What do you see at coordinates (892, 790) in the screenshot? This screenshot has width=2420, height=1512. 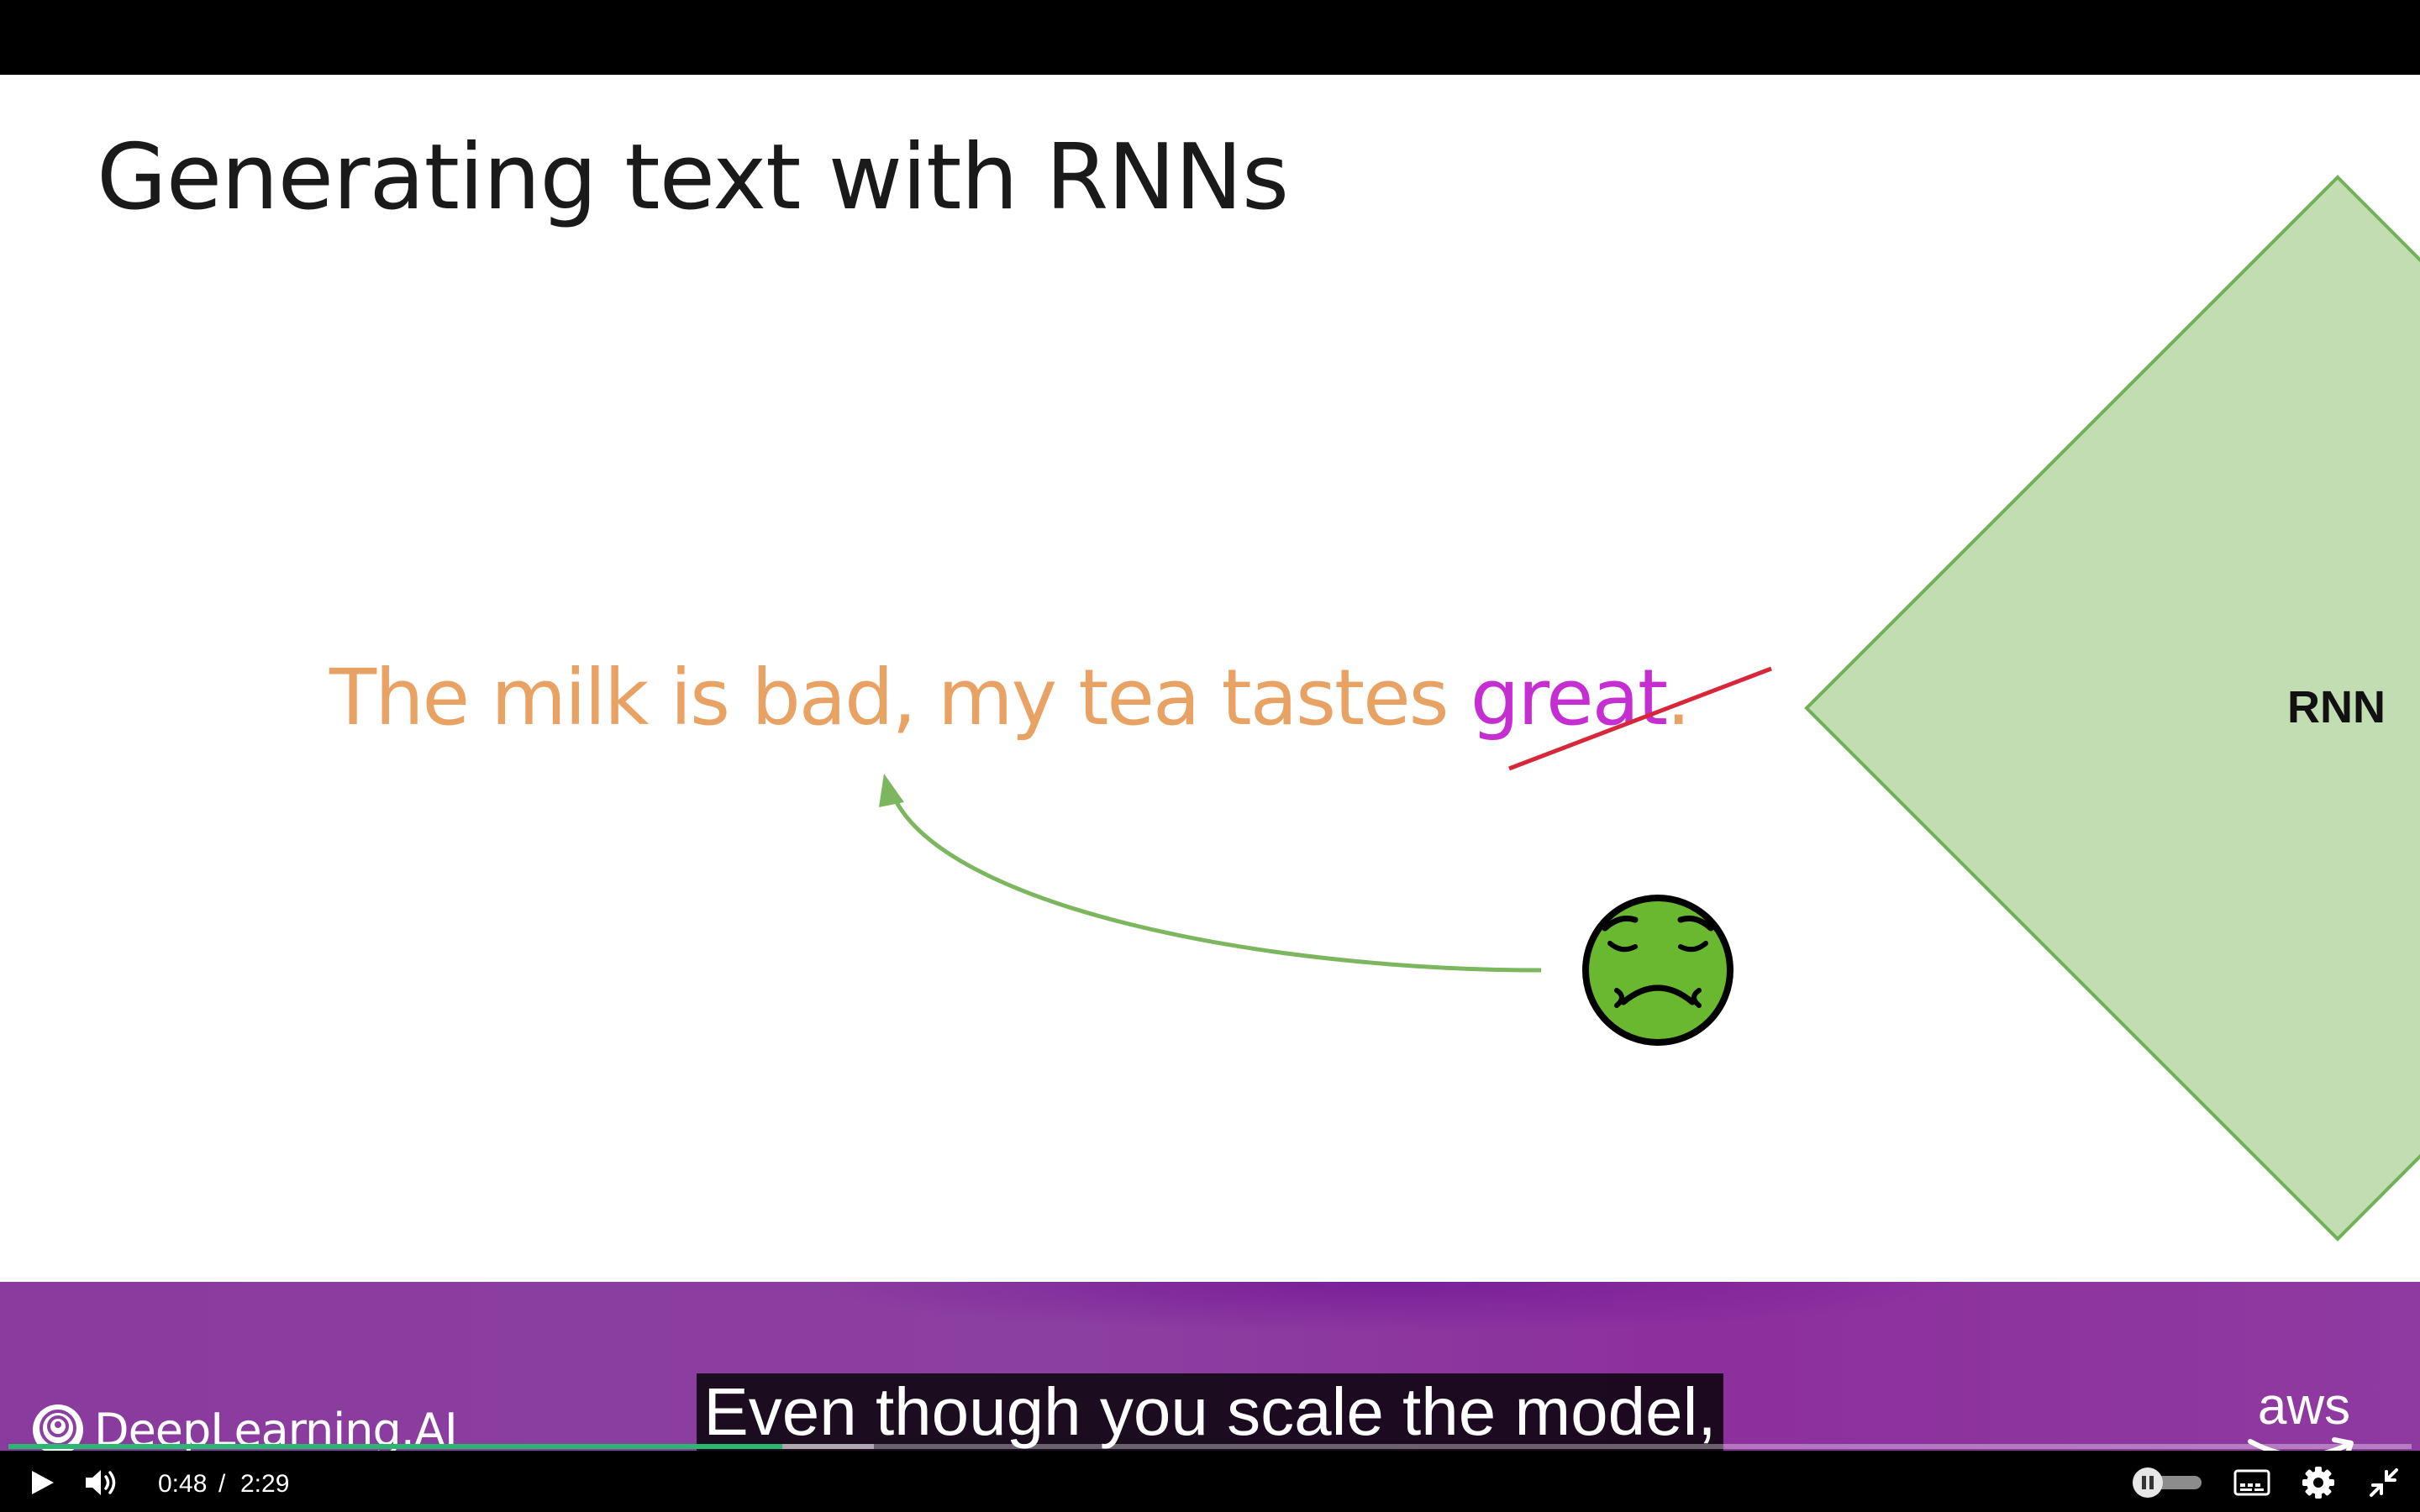 I see `arrow-head` at bounding box center [892, 790].